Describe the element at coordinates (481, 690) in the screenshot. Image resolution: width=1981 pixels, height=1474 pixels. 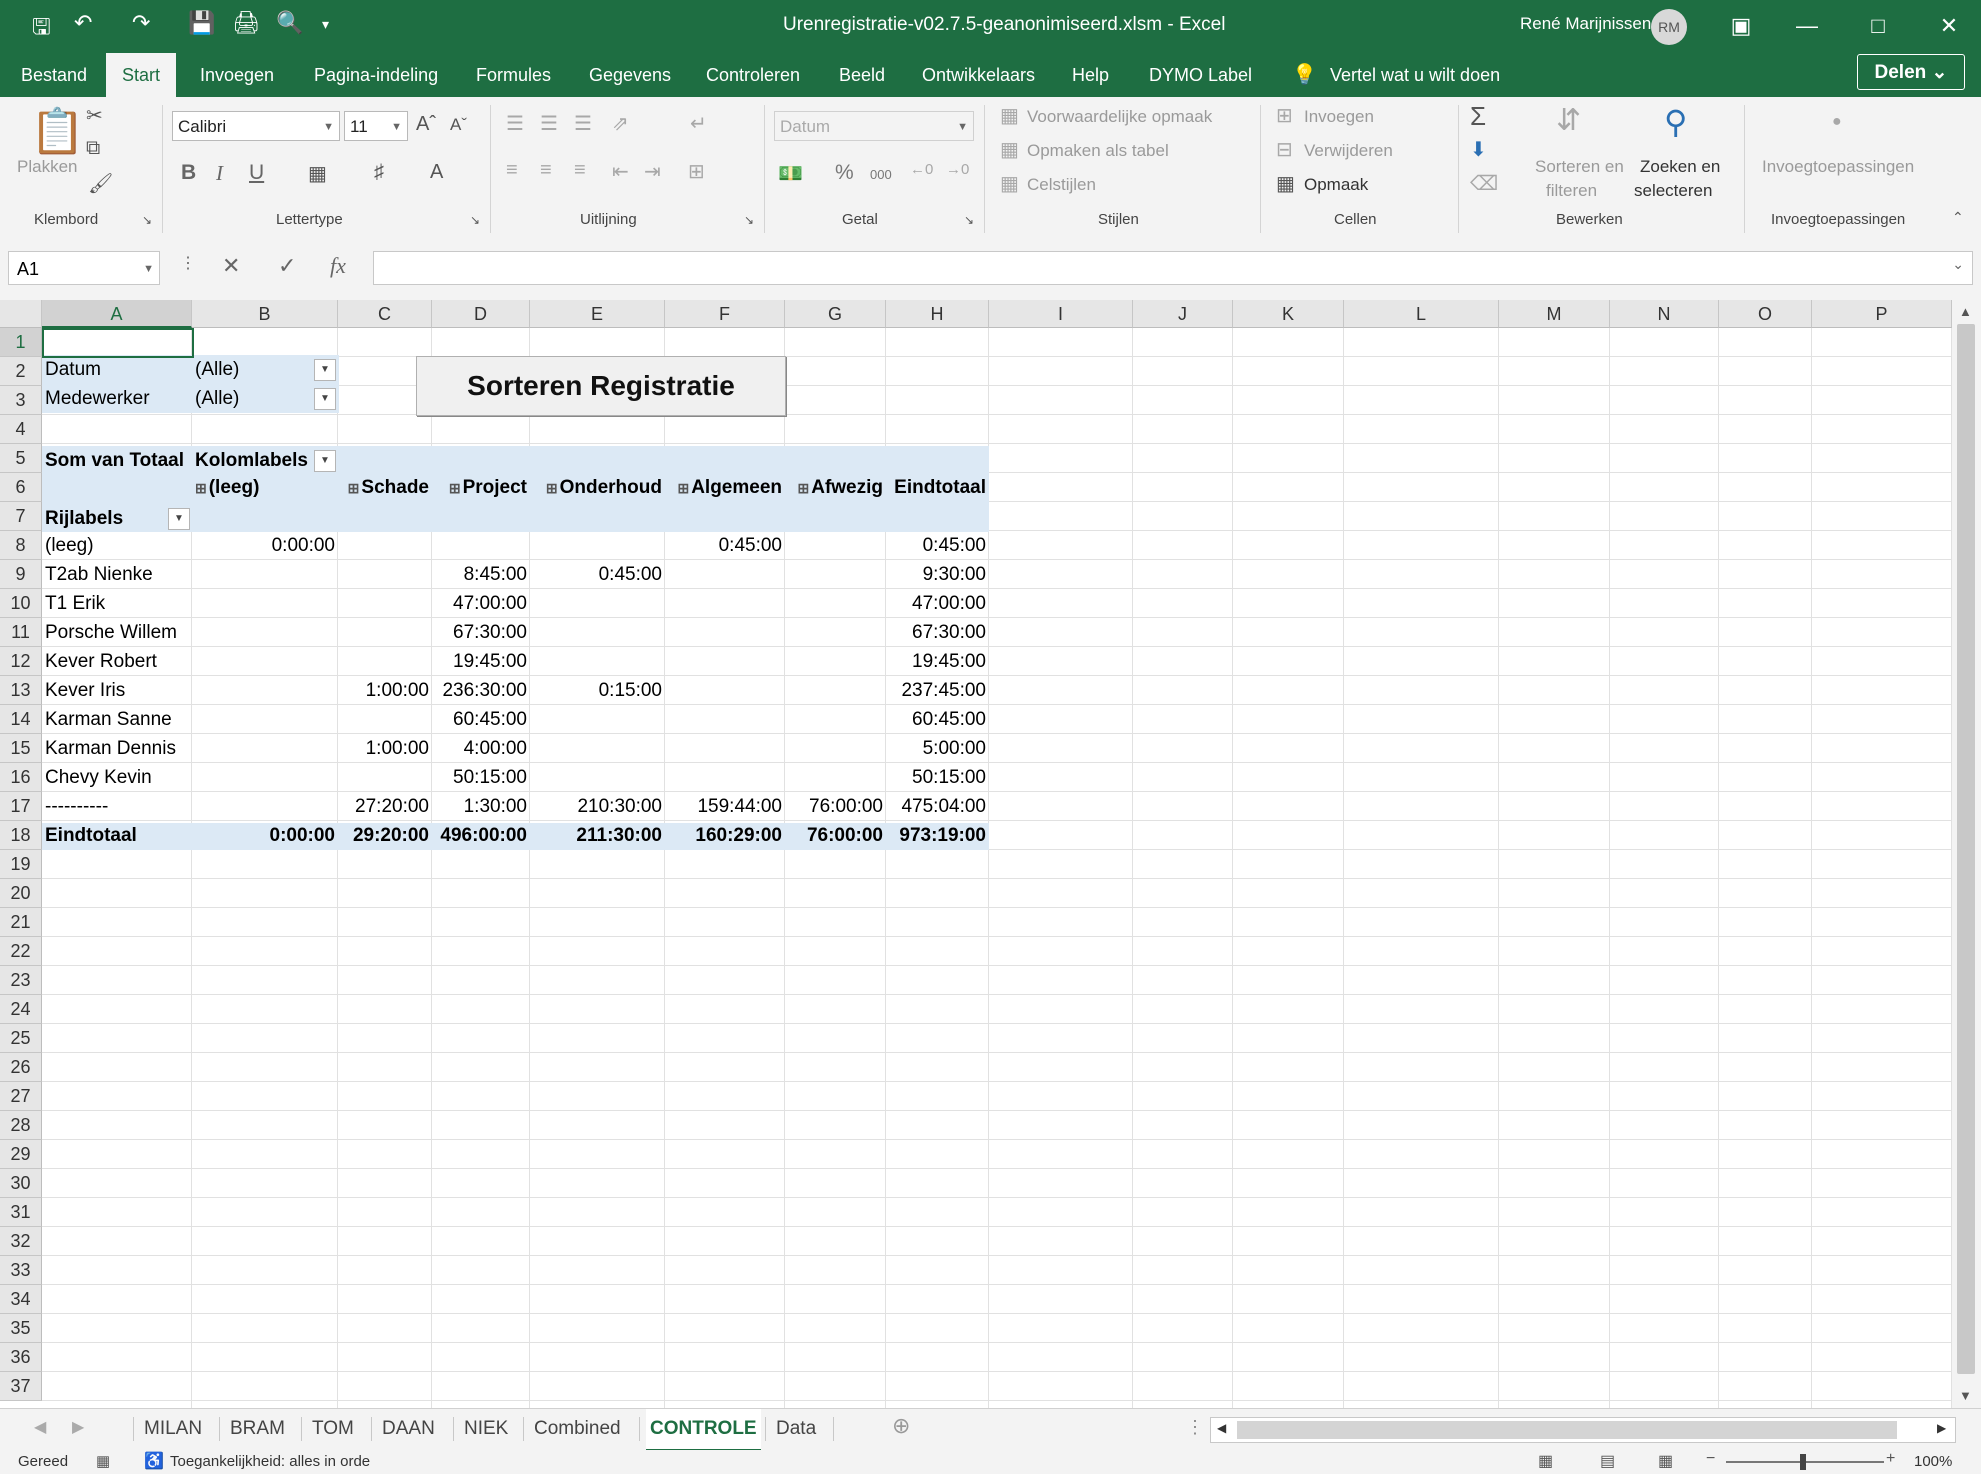
I see `pivot-row-value: 236:30:00` at that location.